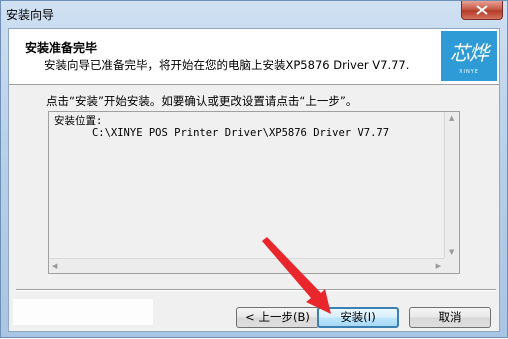 This screenshot has width=508, height=339. Describe the element at coordinates (451, 252) in the screenshot. I see `scroll-down-icon: ▼` at that location.